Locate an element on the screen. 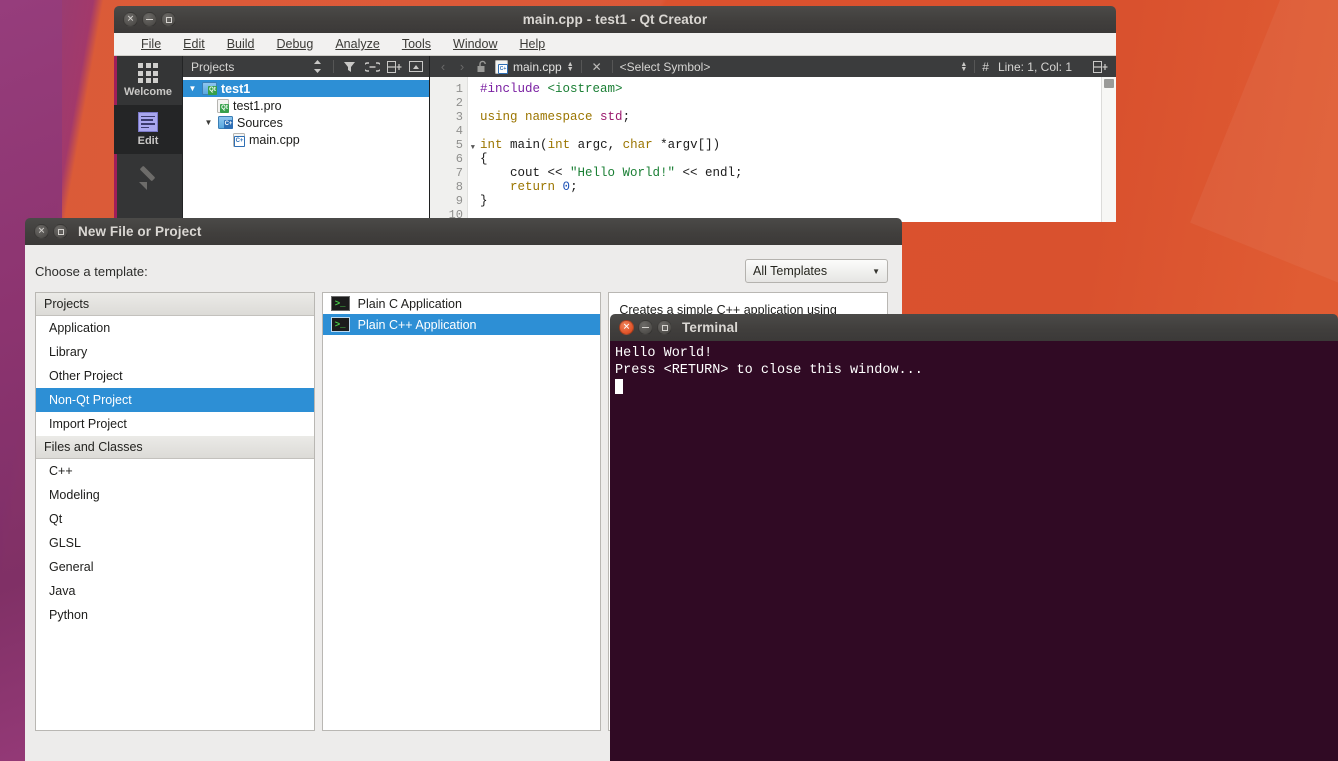 Image resolution: width=1338 pixels, height=761 pixels. menu-tools: Tools is located at coordinates (416, 44).